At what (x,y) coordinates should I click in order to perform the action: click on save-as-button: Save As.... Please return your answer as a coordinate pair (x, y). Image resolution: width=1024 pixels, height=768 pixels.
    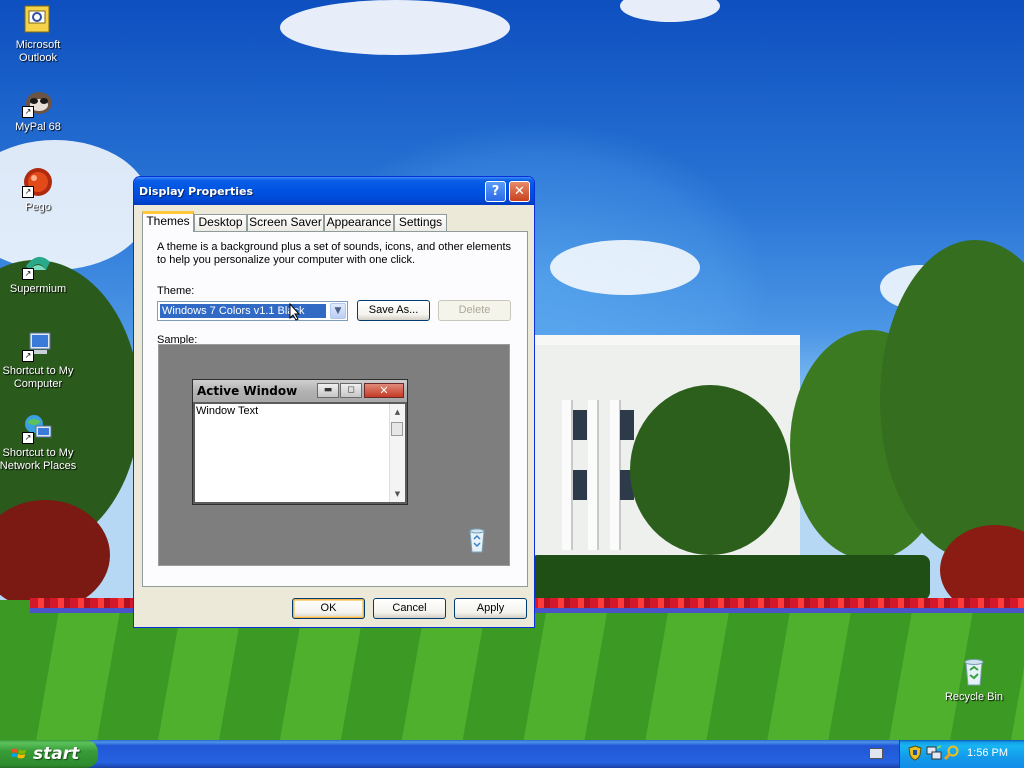
    Looking at the image, I should click on (393, 310).